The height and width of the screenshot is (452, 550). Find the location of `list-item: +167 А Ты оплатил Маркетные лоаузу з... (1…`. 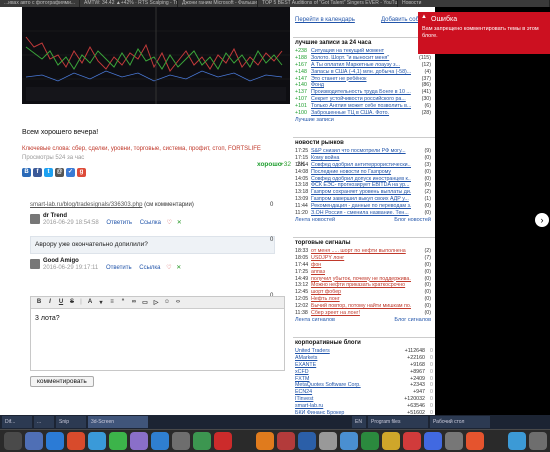

list-item: +167 А Ты оплатил Маркетные лоаузу з... (1… is located at coordinates (364, 65).